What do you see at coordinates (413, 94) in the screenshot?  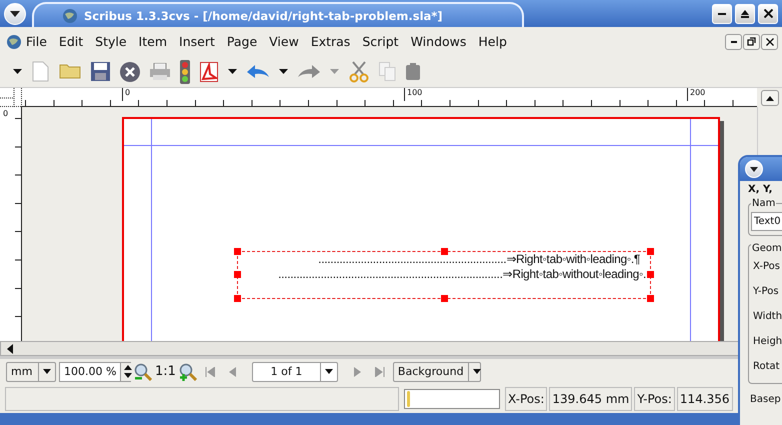 I see `ruler-label: 100` at bounding box center [413, 94].